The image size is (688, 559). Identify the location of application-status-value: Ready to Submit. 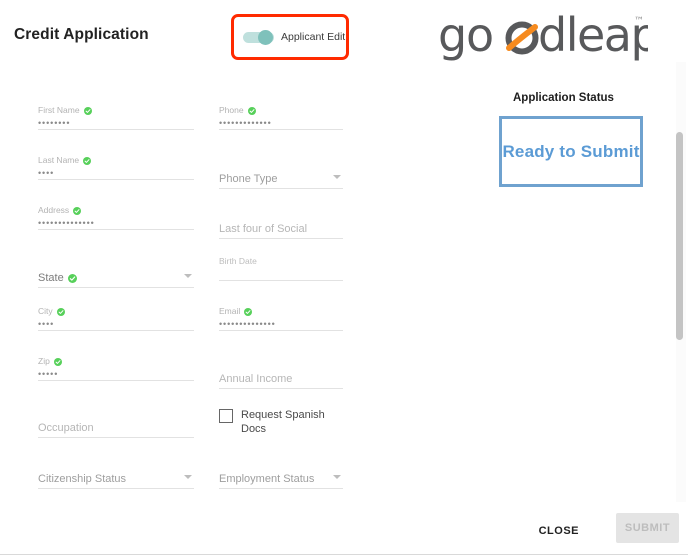
(571, 151).